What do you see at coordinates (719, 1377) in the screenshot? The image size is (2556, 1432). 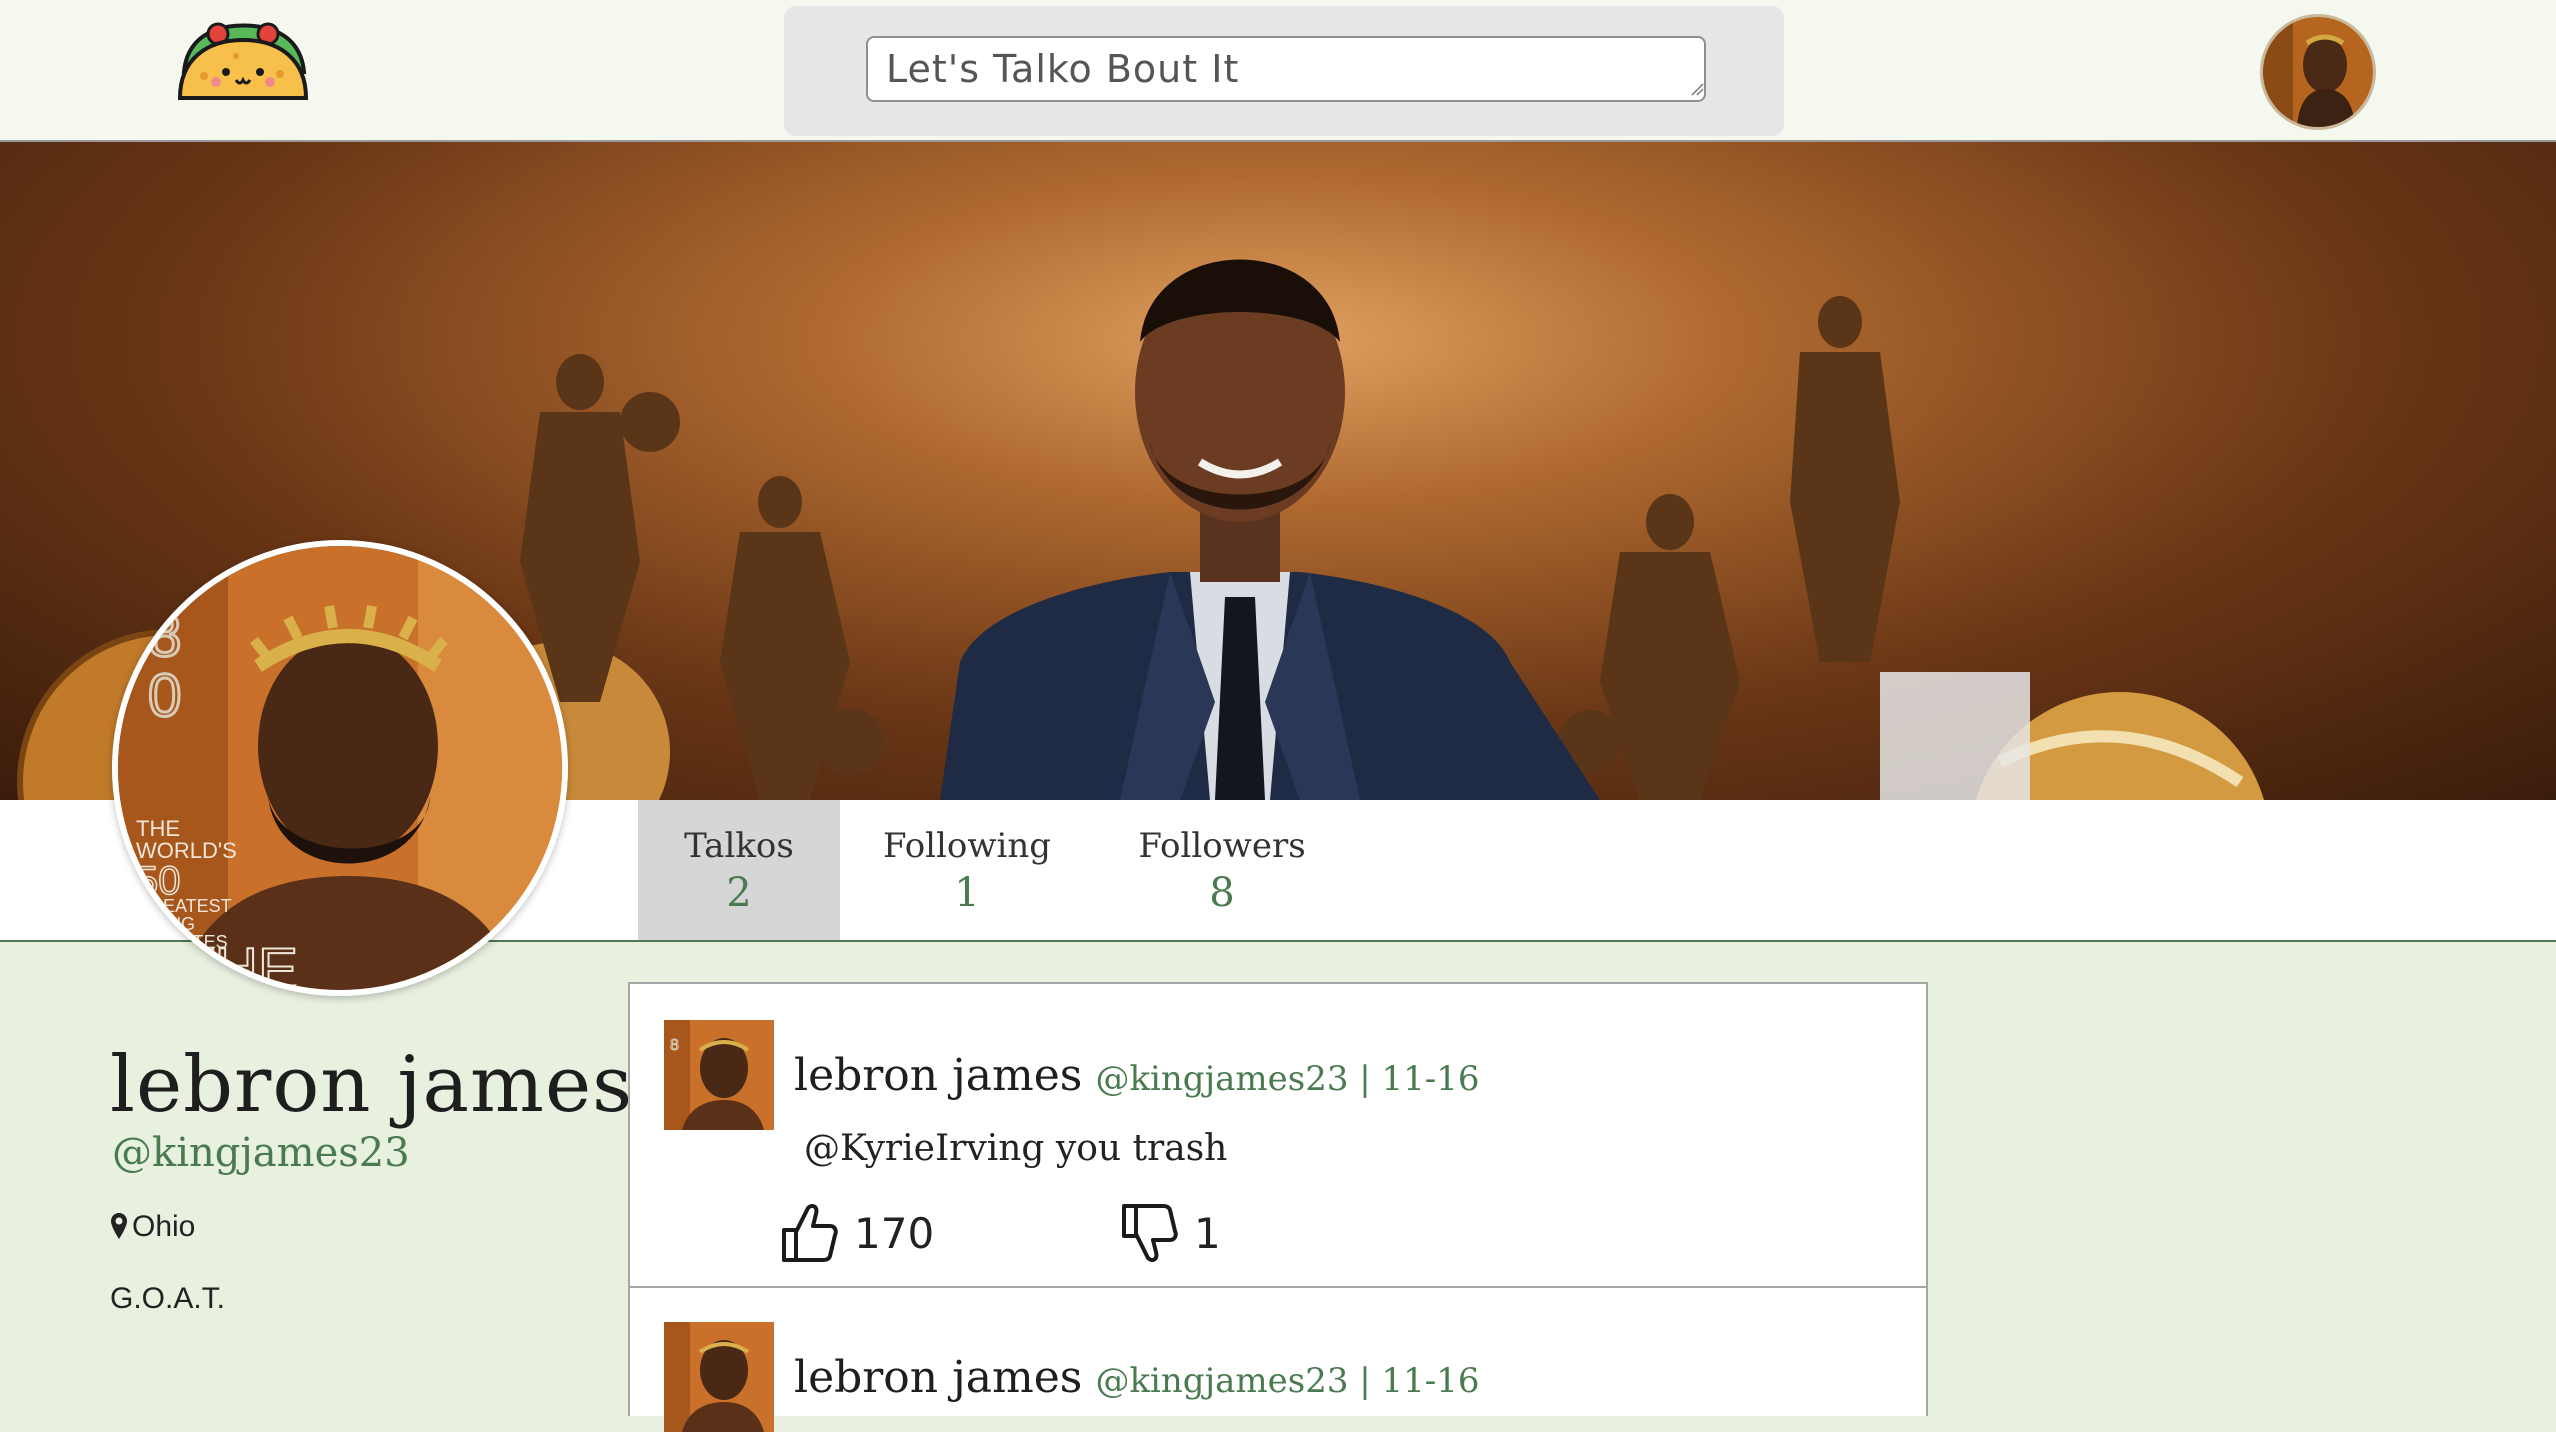 I see `post-author-avatar` at bounding box center [719, 1377].